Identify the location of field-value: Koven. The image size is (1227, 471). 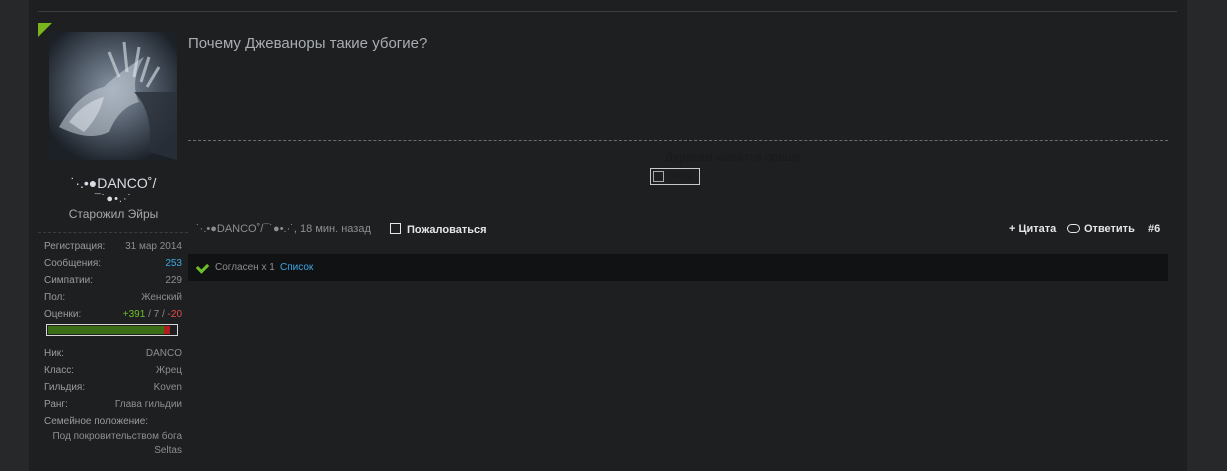
(167, 387).